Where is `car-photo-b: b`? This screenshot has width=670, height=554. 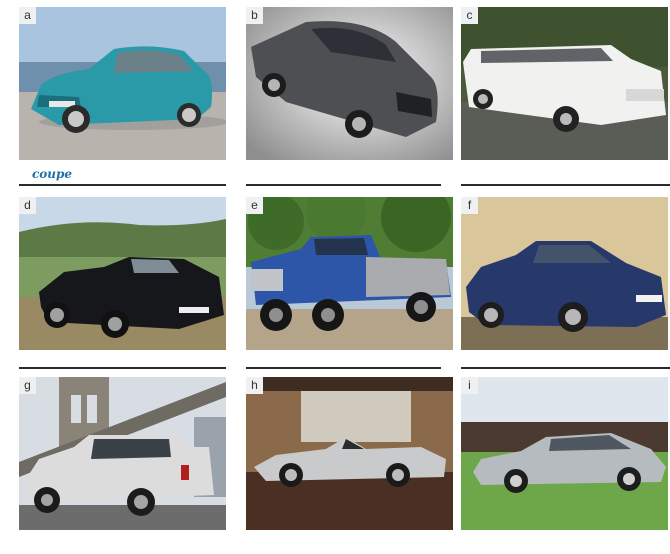 car-photo-b: b is located at coordinates (349, 83).